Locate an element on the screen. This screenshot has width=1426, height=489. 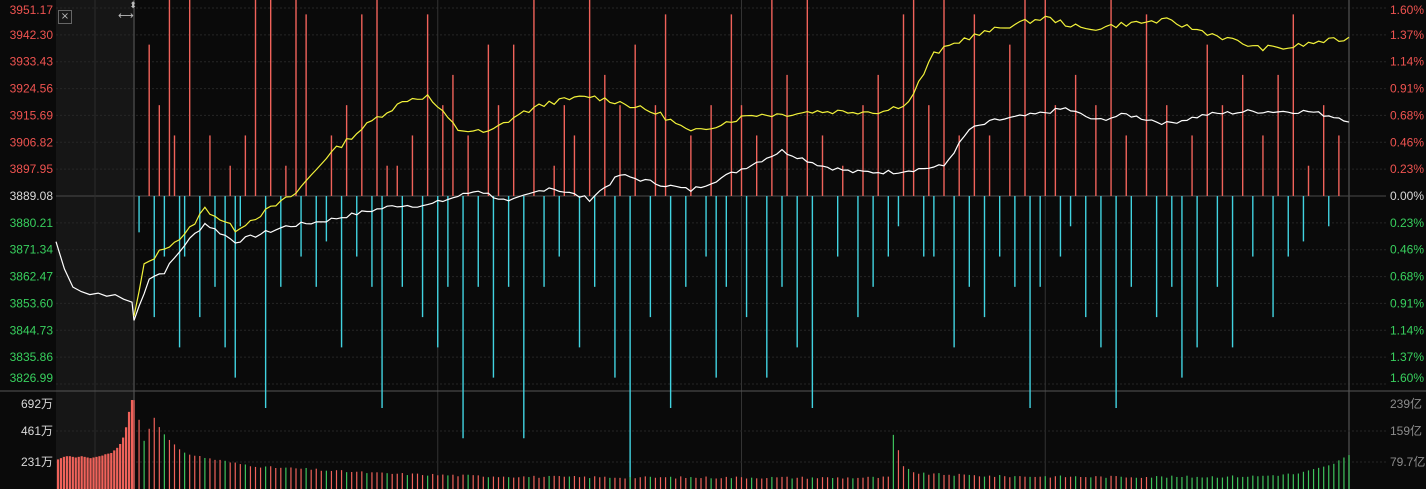
price-tick-label: 3942.30 is located at coordinates (32, 35).